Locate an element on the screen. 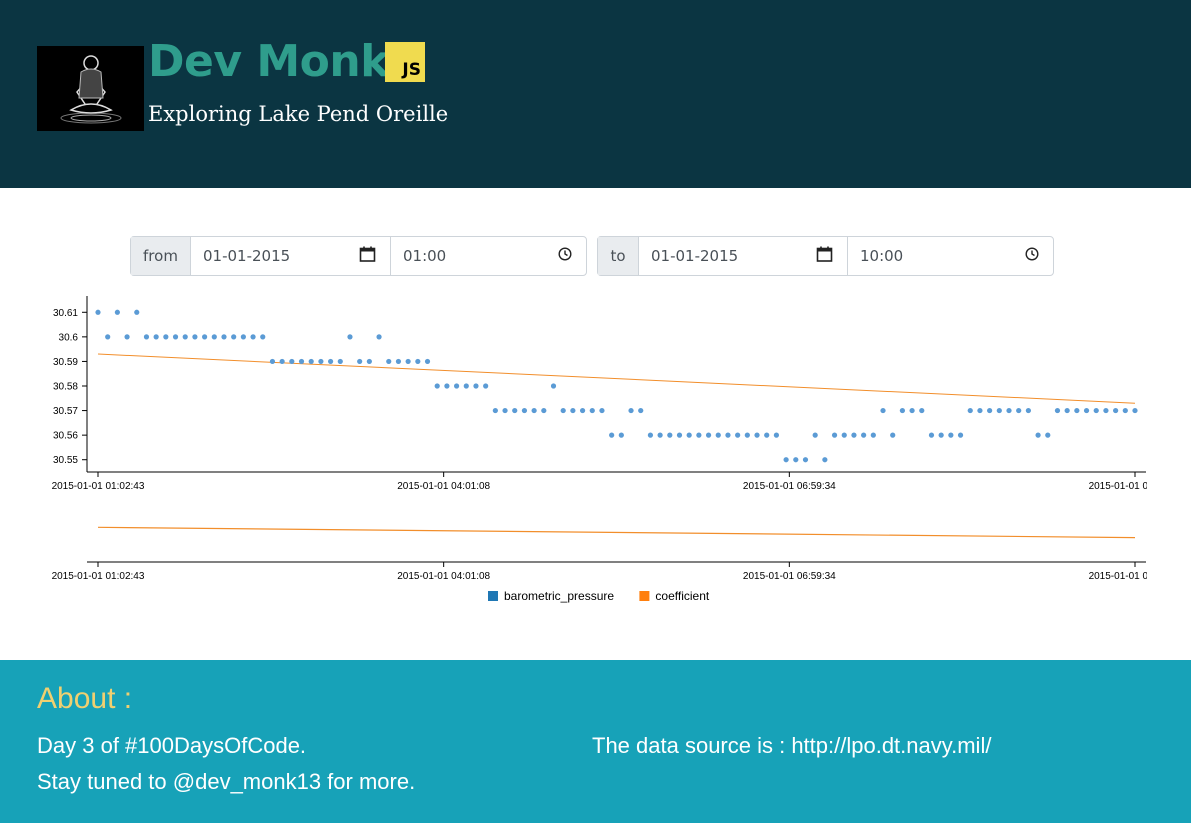  coefficient-trend-line is located at coordinates (616, 378).